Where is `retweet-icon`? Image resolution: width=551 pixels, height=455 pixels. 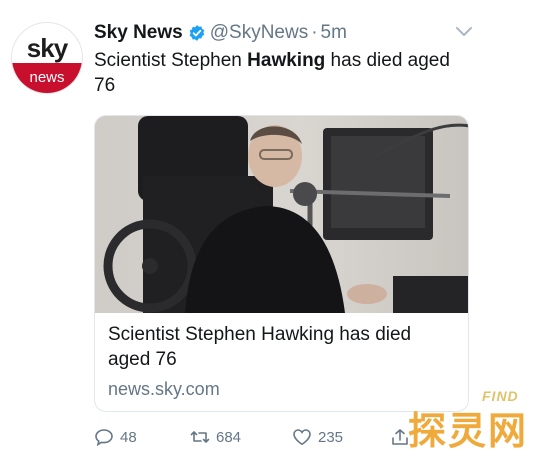
retweet-icon is located at coordinates (200, 437).